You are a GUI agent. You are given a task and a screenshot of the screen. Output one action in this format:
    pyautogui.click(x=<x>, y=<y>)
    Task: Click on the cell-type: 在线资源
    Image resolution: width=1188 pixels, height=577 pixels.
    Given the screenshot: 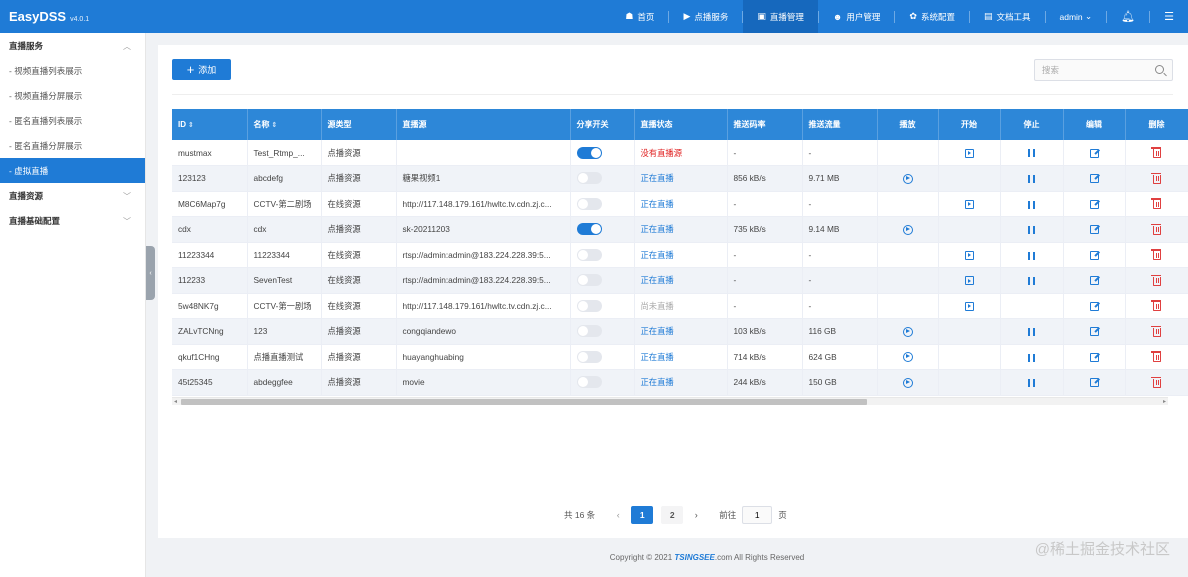 What is the action you would take?
    pyautogui.click(x=359, y=204)
    